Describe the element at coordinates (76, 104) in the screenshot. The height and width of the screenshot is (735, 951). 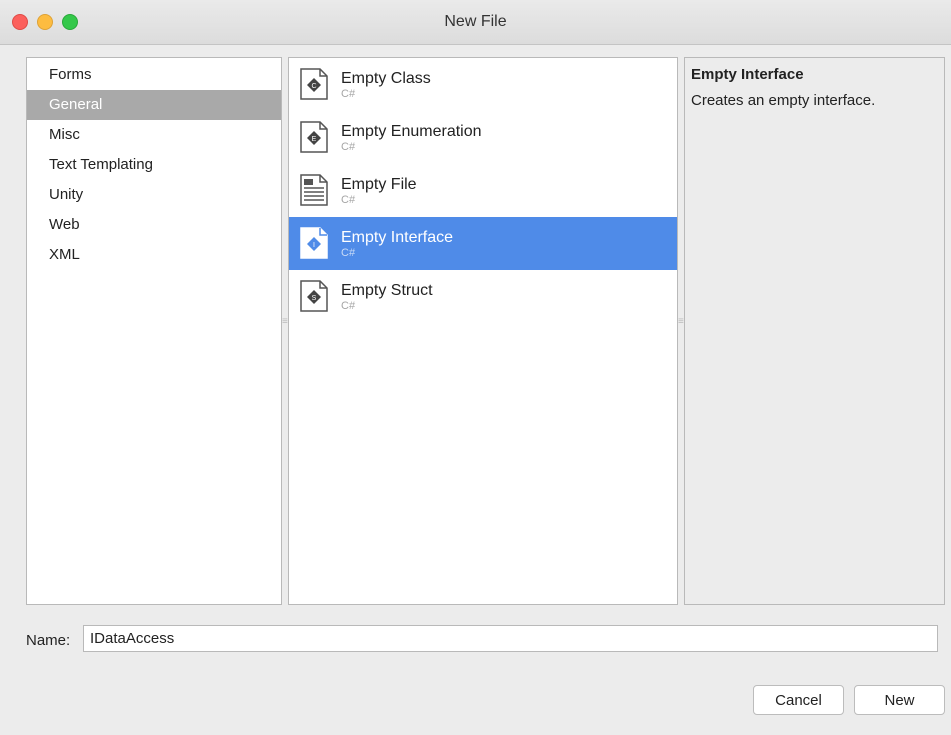
I see `category-label: General` at that location.